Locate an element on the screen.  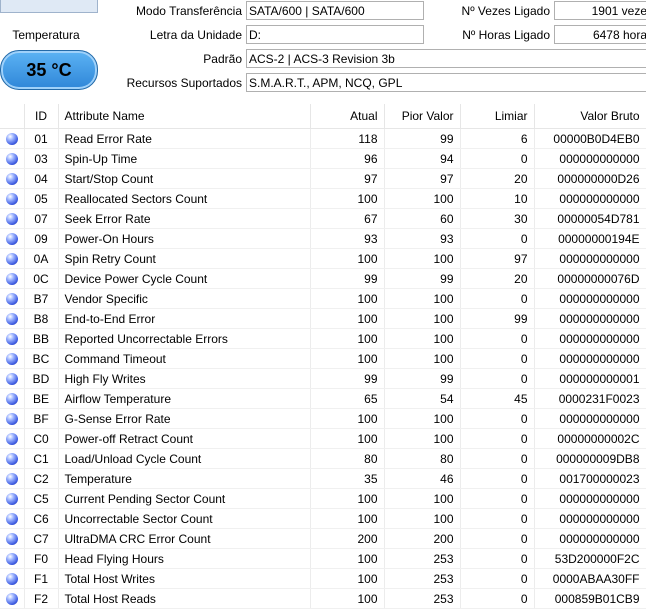
attribute-name: Total Host Reads is located at coordinates (184, 598).